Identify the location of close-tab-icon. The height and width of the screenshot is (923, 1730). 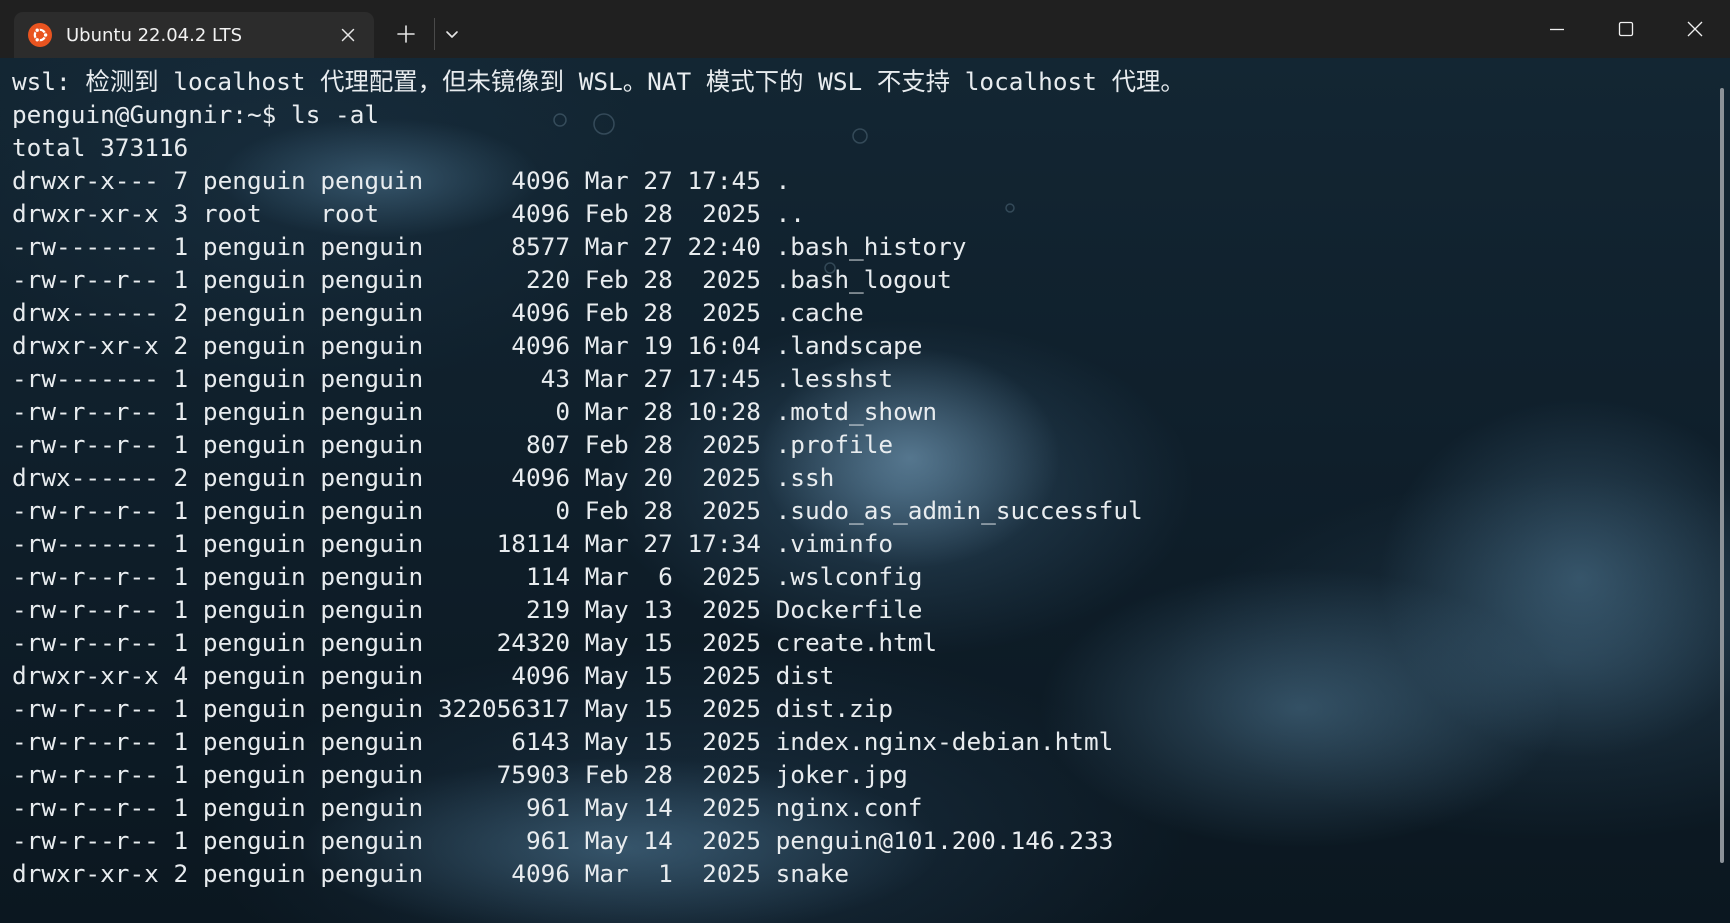
(348, 35).